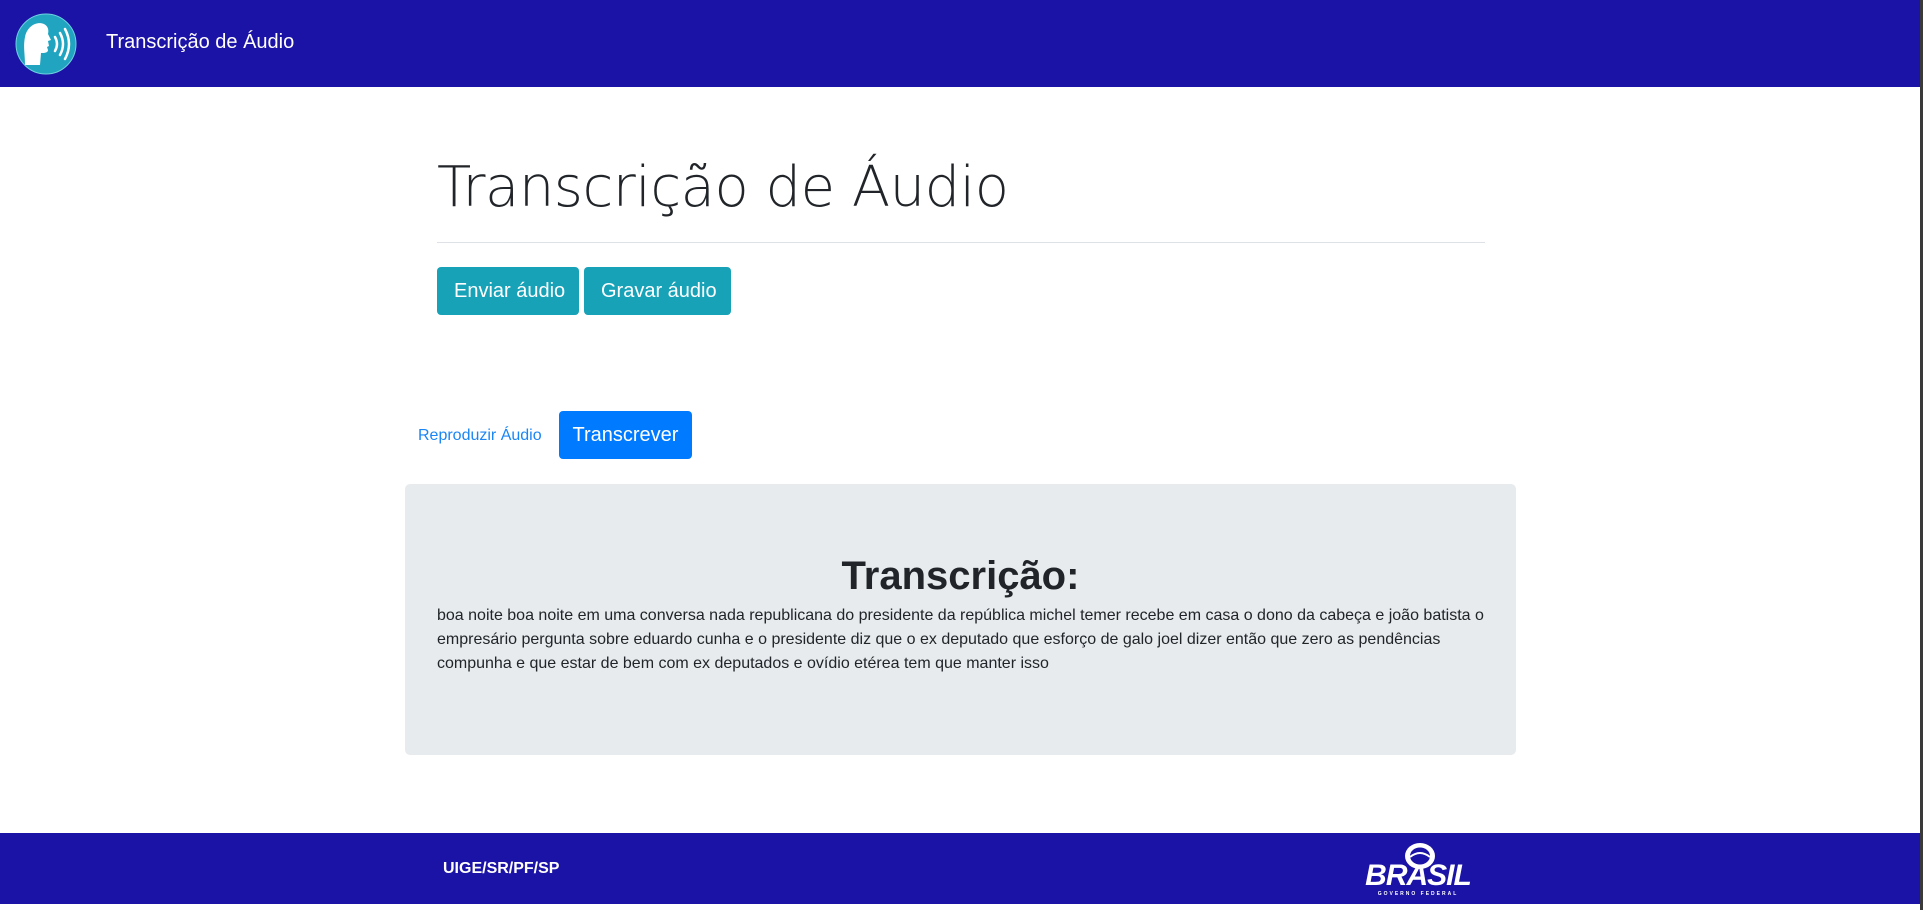 Image resolution: width=1923 pixels, height=910 pixels. I want to click on record-audio-button: Gravar áudio, so click(657, 291).